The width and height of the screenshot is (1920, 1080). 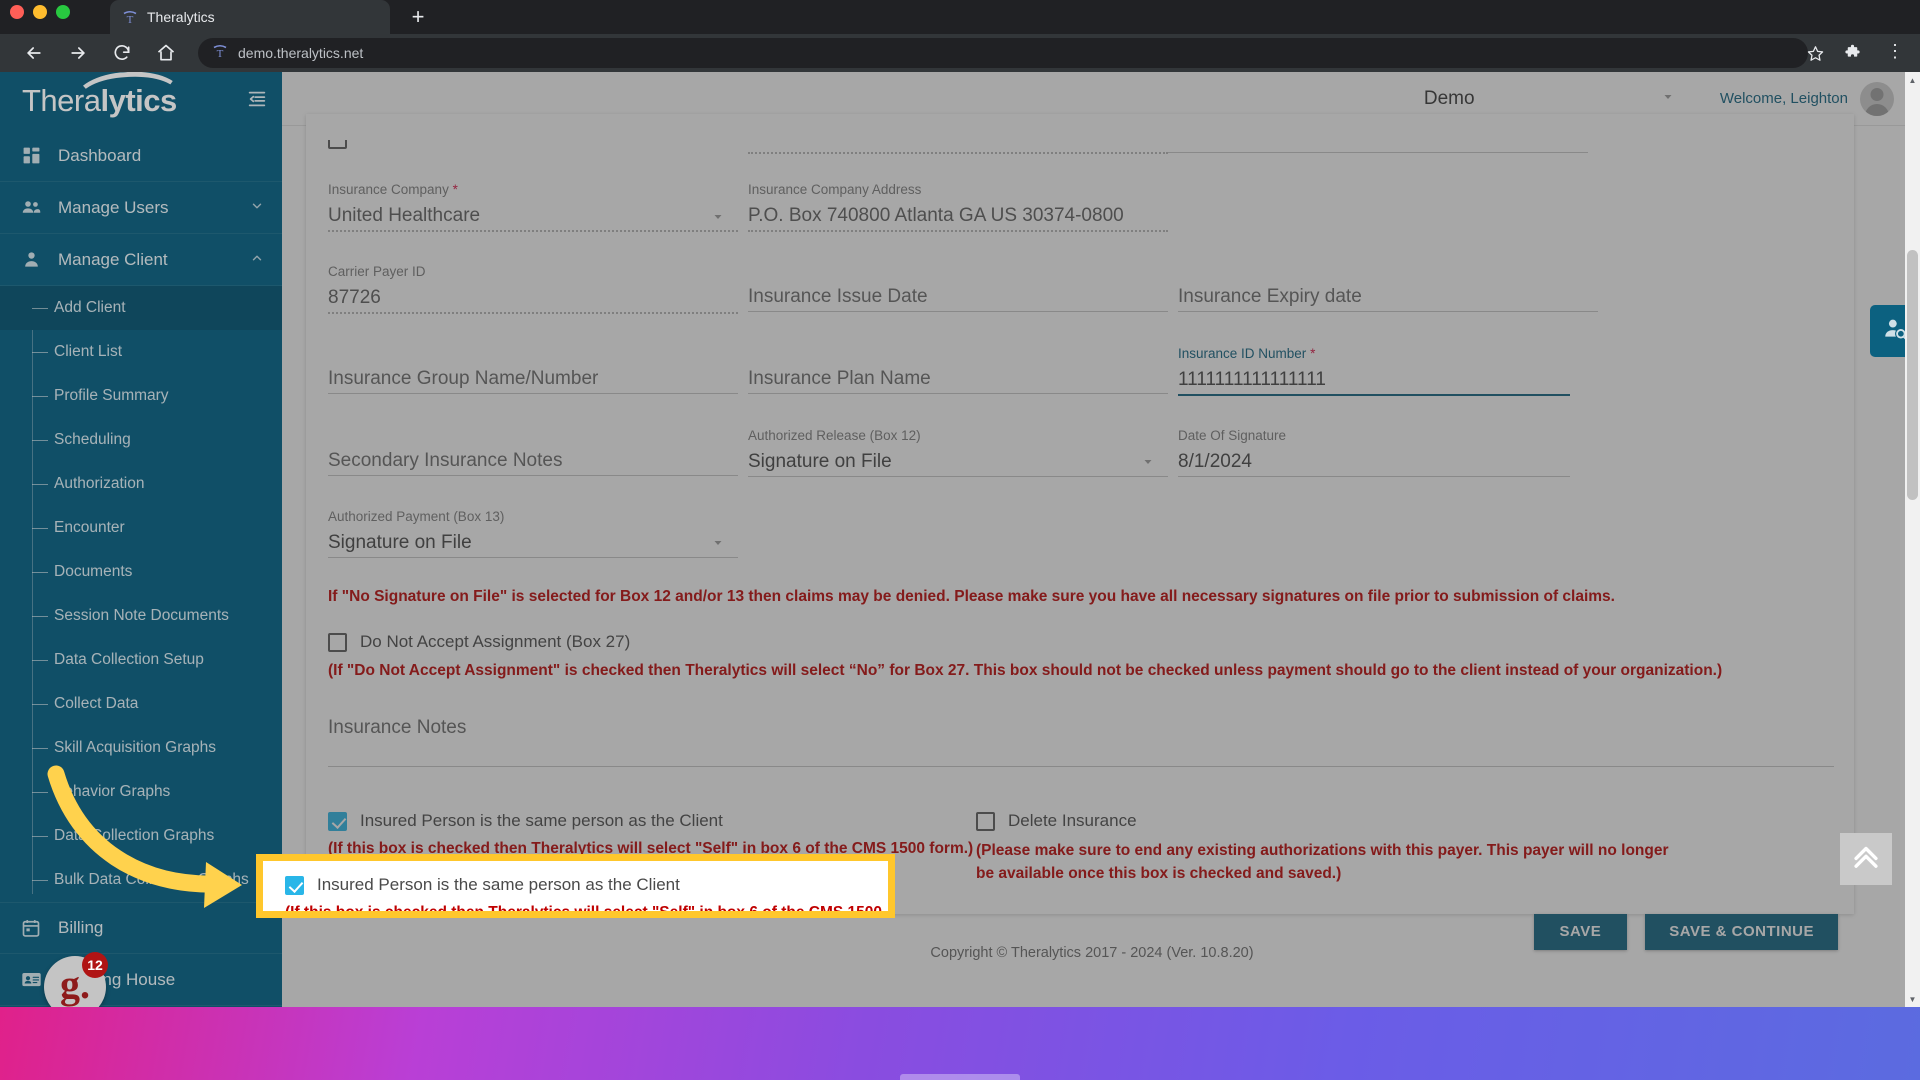 What do you see at coordinates (1784, 98) in the screenshot?
I see `welcome-message: Welcome, Leighton` at bounding box center [1784, 98].